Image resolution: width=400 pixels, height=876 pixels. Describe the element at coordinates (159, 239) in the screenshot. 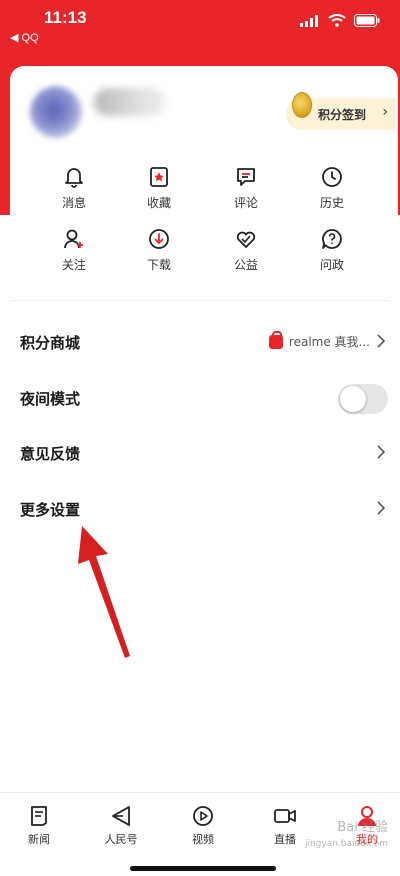

I see `download-icon` at that location.